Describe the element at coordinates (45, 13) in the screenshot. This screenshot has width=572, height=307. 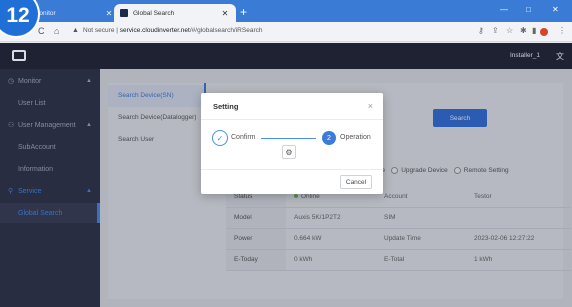
I see `tab-title: Monitor` at that location.